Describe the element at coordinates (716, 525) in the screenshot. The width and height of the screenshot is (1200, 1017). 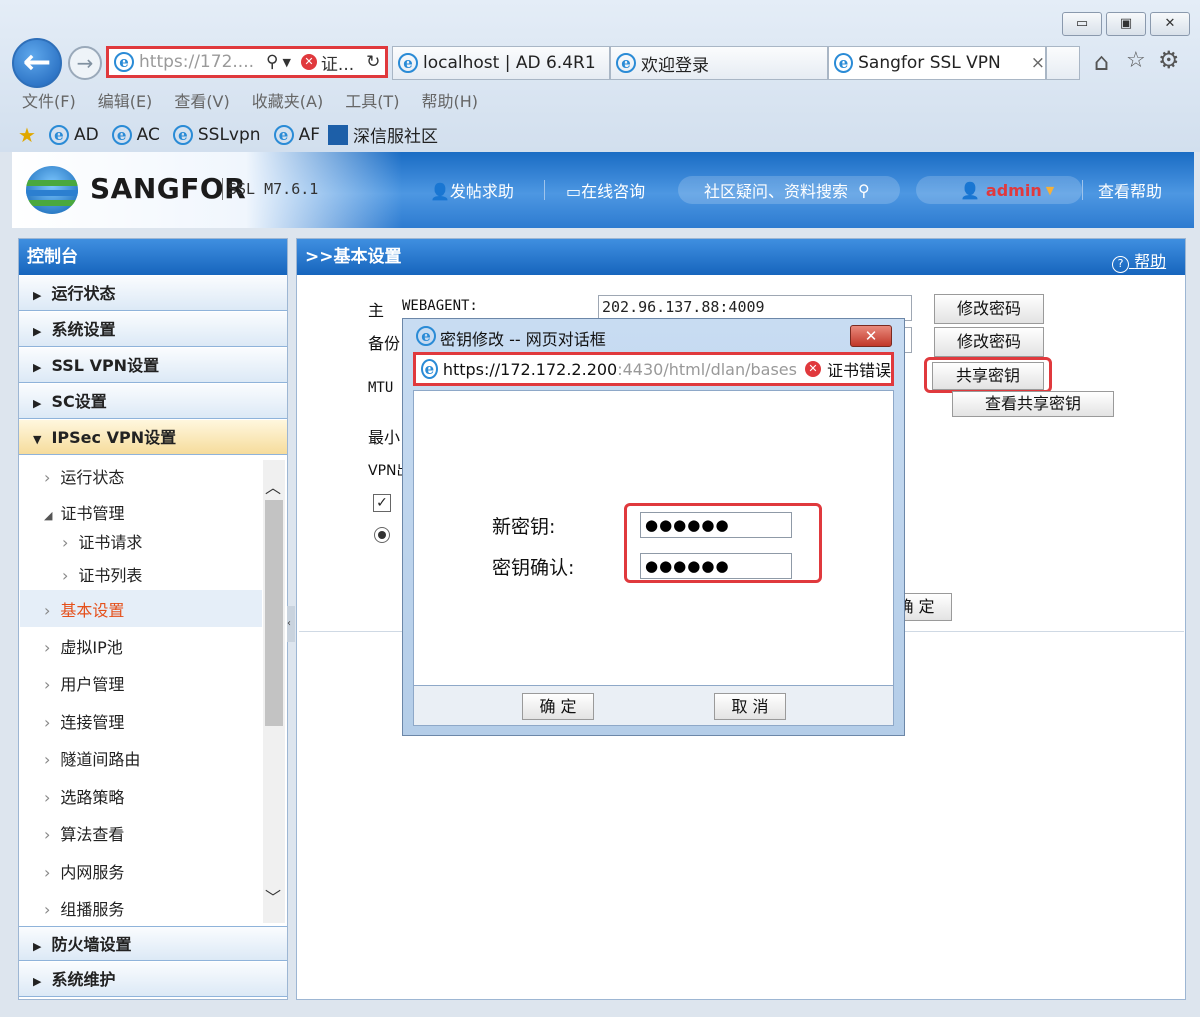
I see `new-key-input: ●●●●●●` at that location.